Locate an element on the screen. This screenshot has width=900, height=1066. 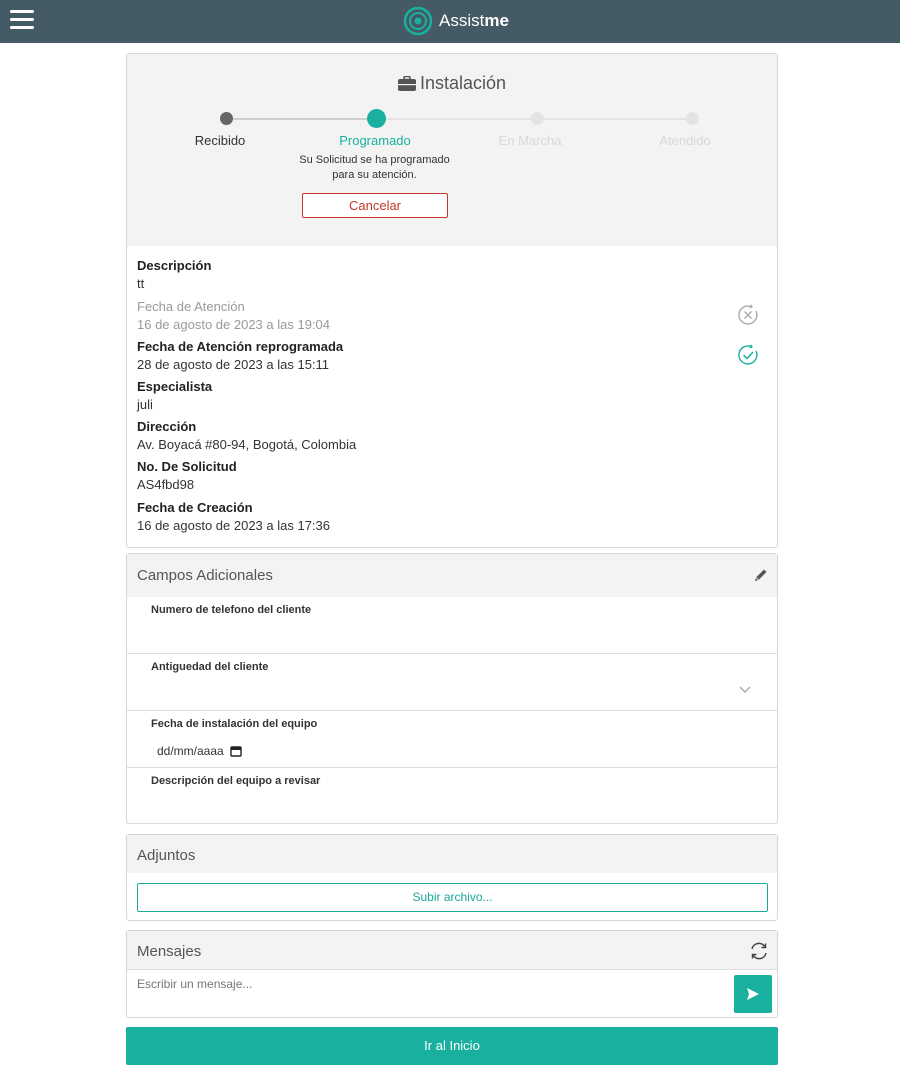
extra-field-label: Fecha de instalación del equipo is located at coordinates (234, 724).